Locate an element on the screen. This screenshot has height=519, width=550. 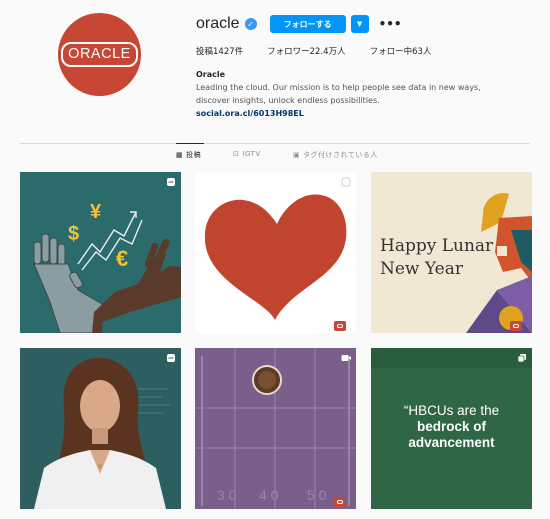
yard-50-label: 5 0 is located at coordinates (317, 495).